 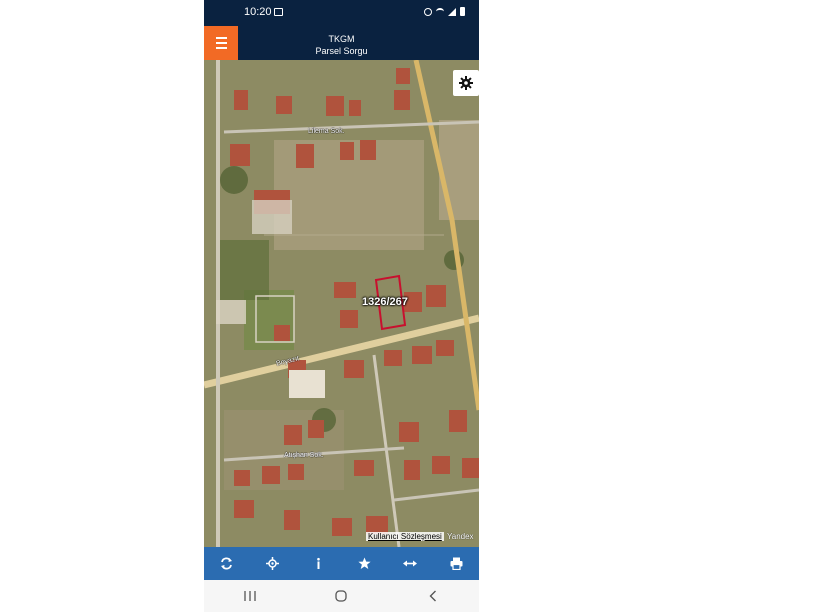 I want to click on app-title: TKGM, so click(x=341, y=39).